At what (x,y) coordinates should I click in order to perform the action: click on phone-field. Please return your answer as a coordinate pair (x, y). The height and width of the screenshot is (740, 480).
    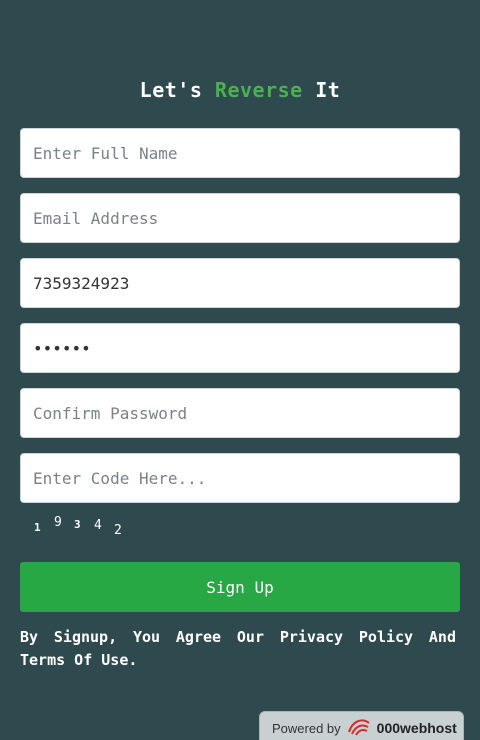
    Looking at the image, I should click on (240, 283).